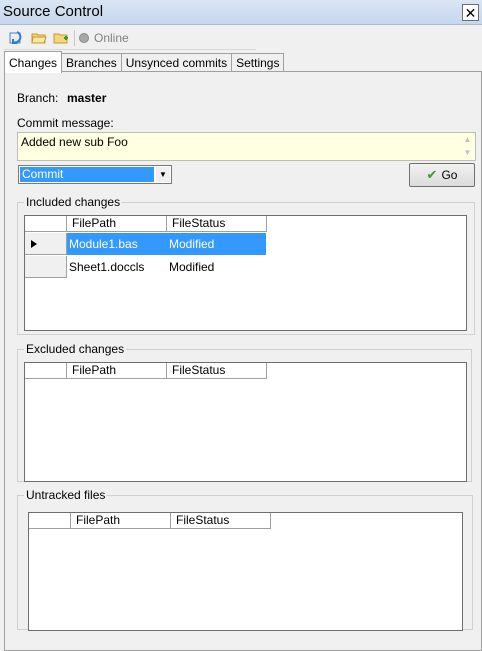 Image resolution: width=482 pixels, height=651 pixels. I want to click on cell-filepath: Module1.bas, so click(117, 244).